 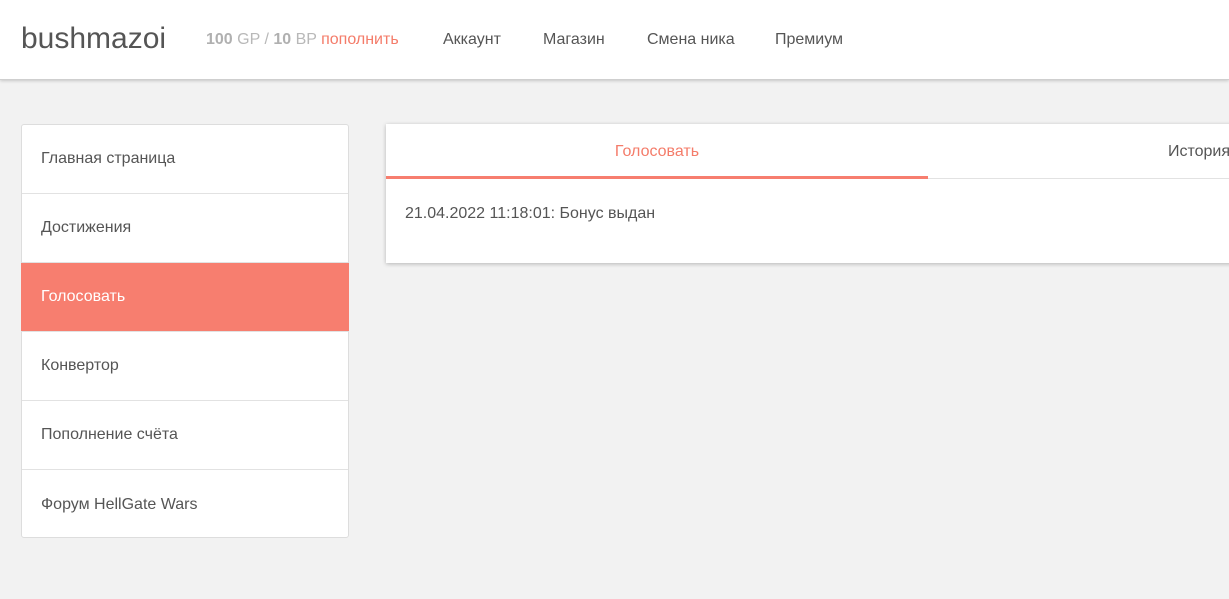 What do you see at coordinates (185, 159) in the screenshot?
I see `sidebar-item-home: Главная страница` at bounding box center [185, 159].